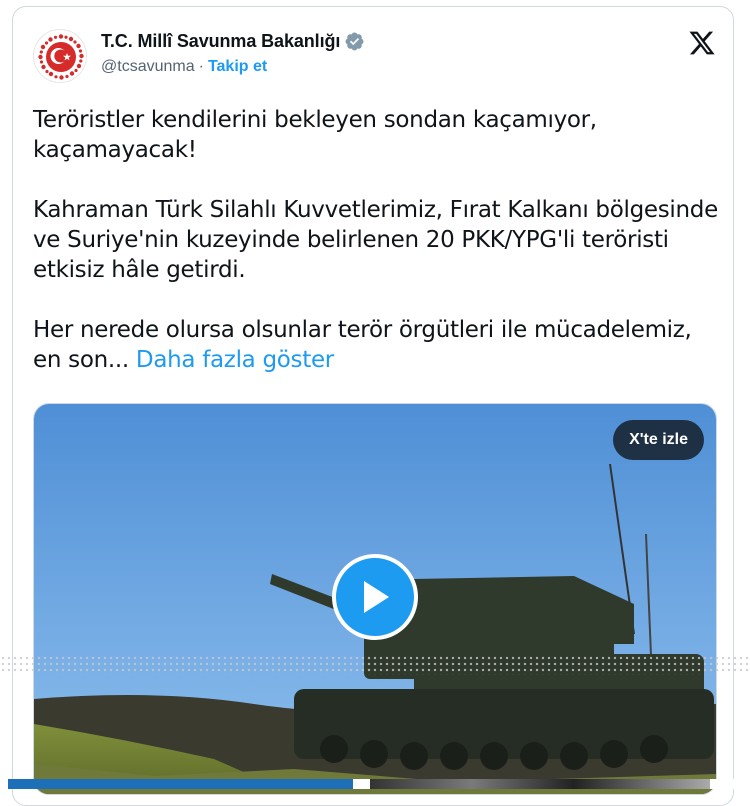 This screenshot has width=750, height=806. What do you see at coordinates (235, 360) in the screenshot?
I see `show-more-link: Daha fazla göster` at bounding box center [235, 360].